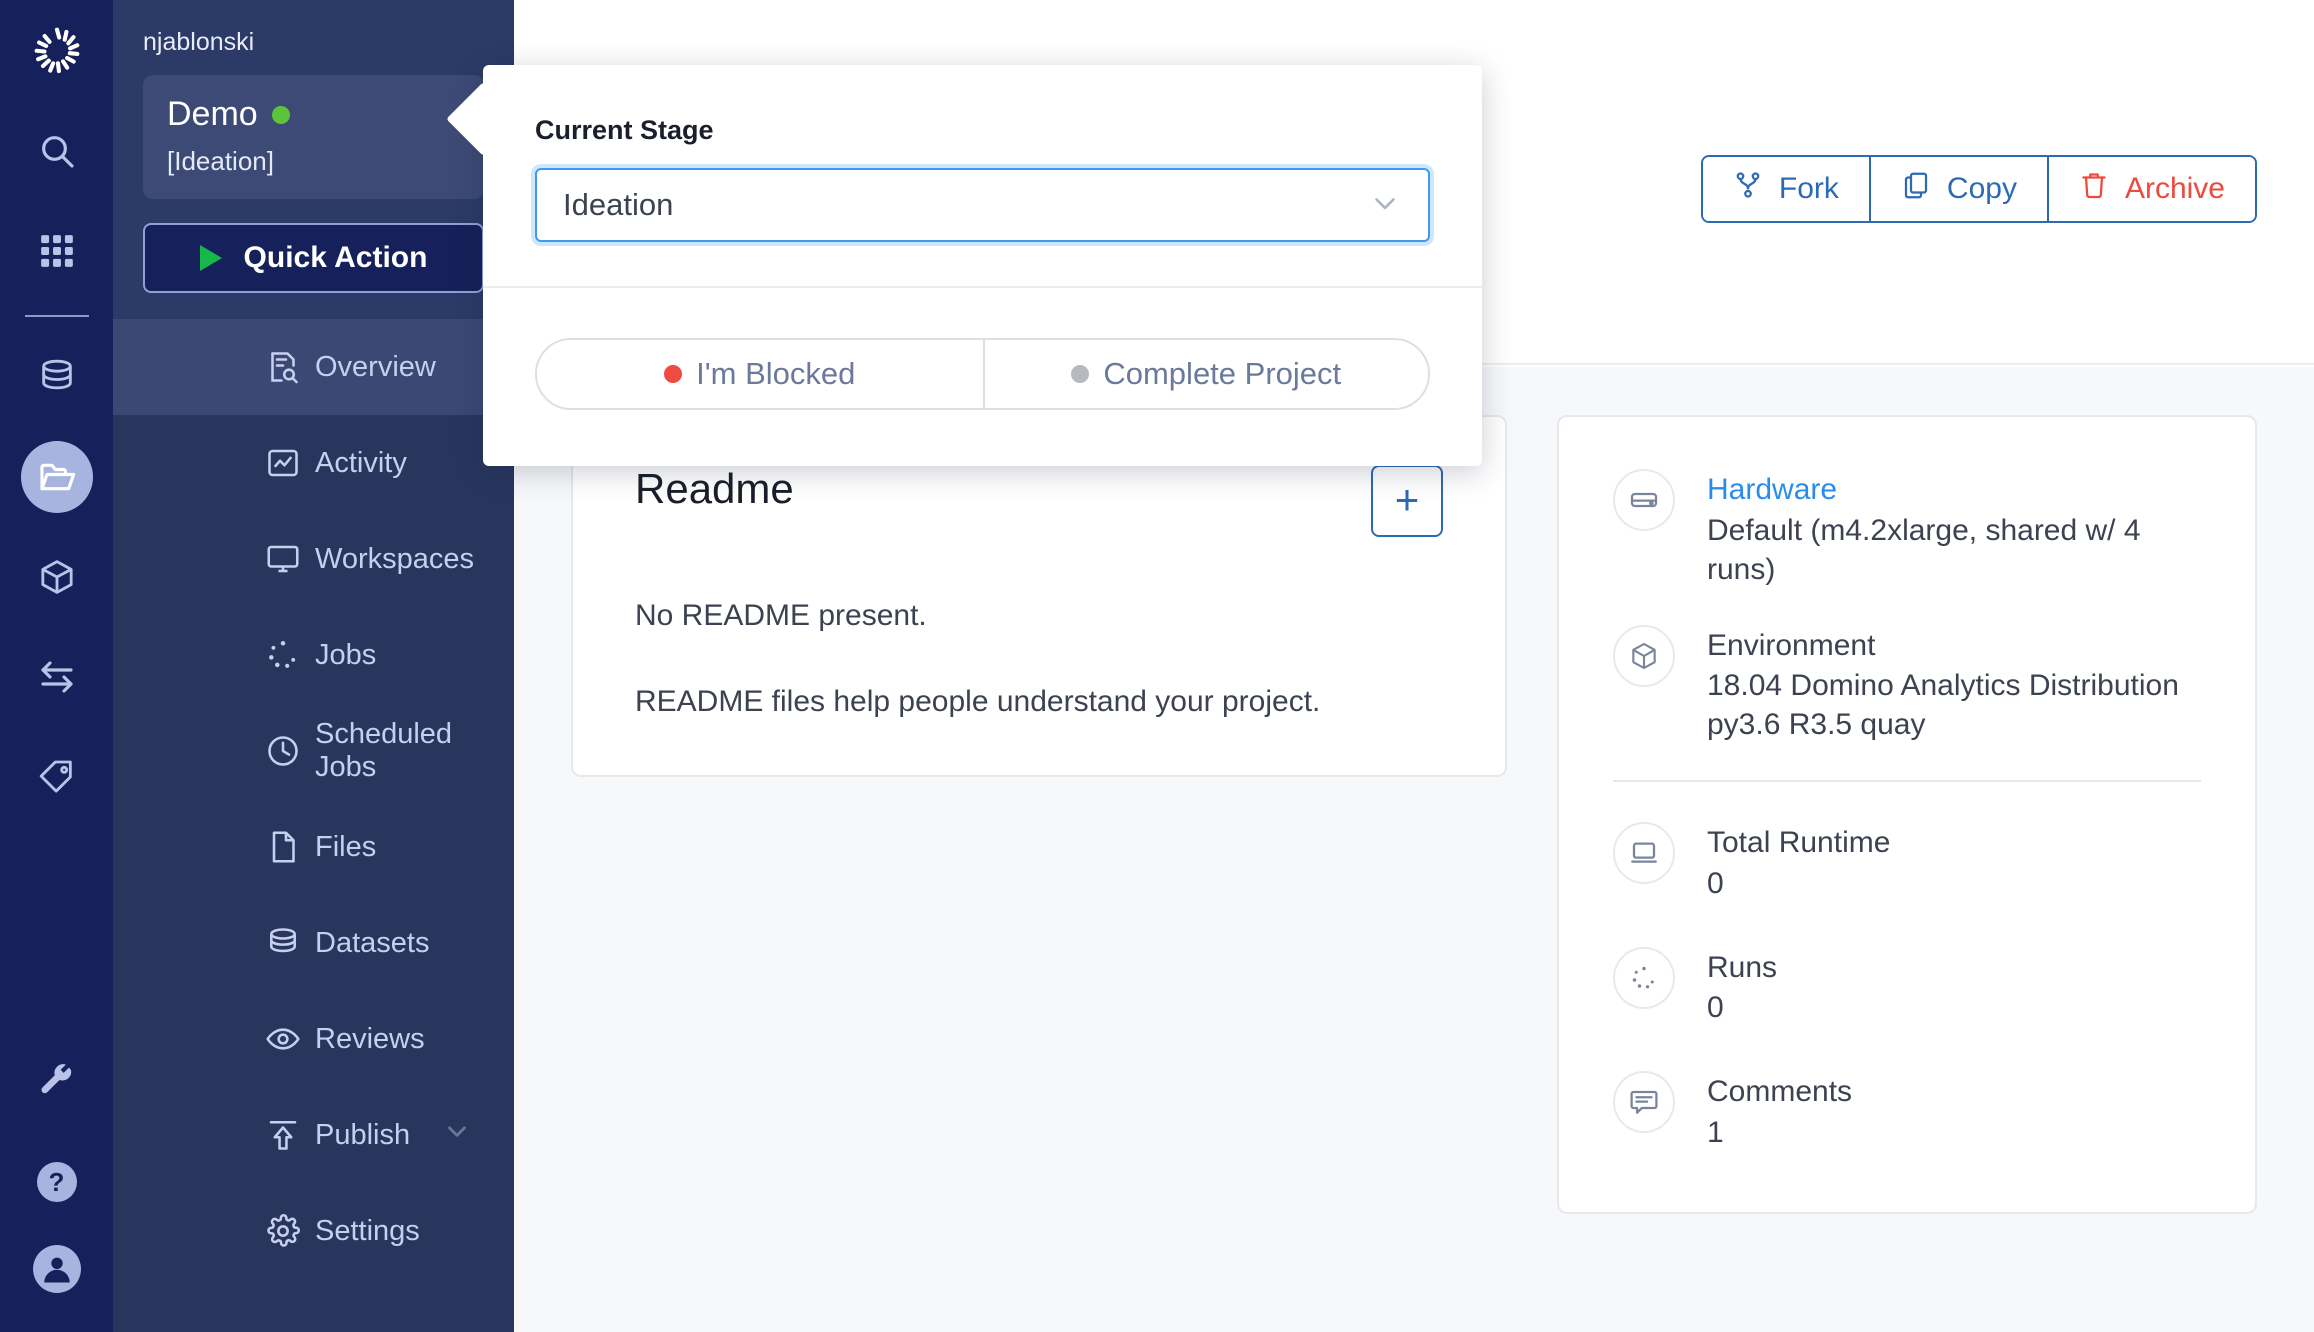 This screenshot has height=1332, width=2314. What do you see at coordinates (624, 130) in the screenshot?
I see `current-stage-label: Current Stage` at bounding box center [624, 130].